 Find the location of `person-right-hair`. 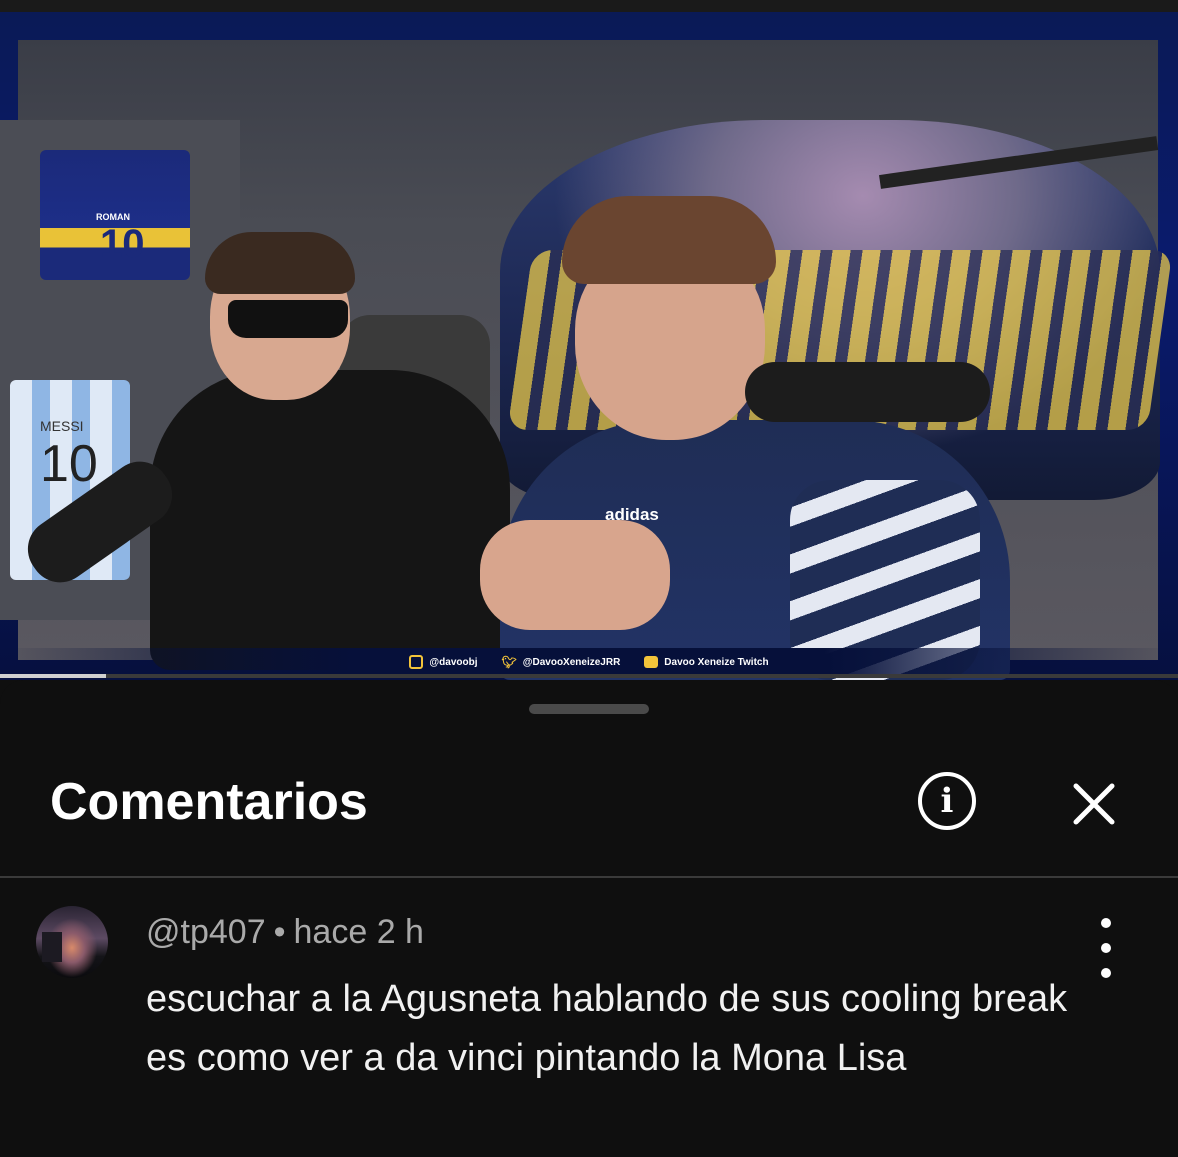

person-right-hair is located at coordinates (669, 240).